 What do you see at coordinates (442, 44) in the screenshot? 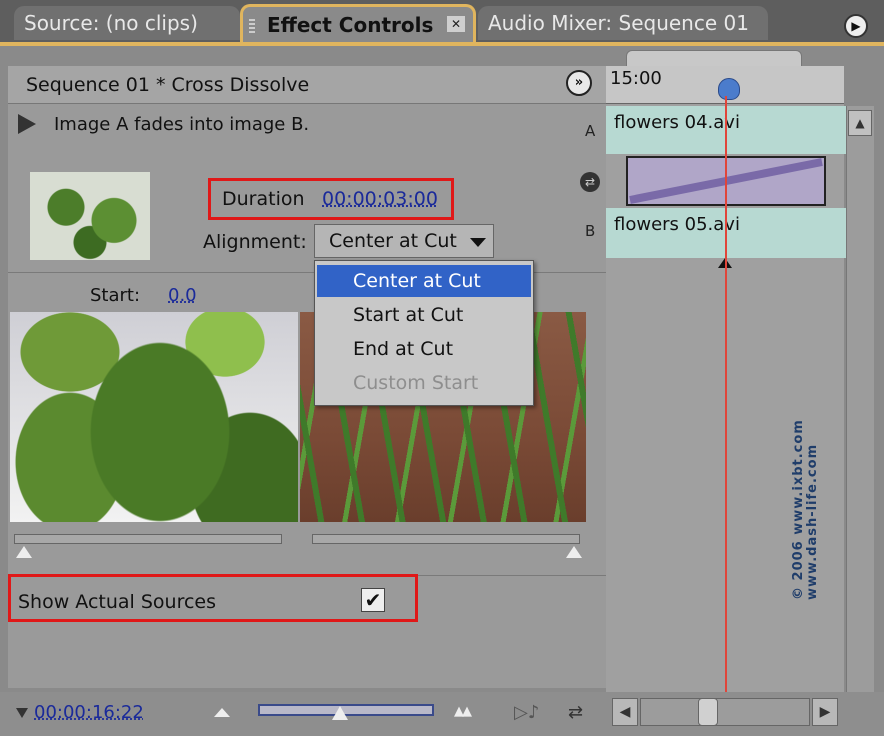
I see `active-panel-frame` at bounding box center [442, 44].